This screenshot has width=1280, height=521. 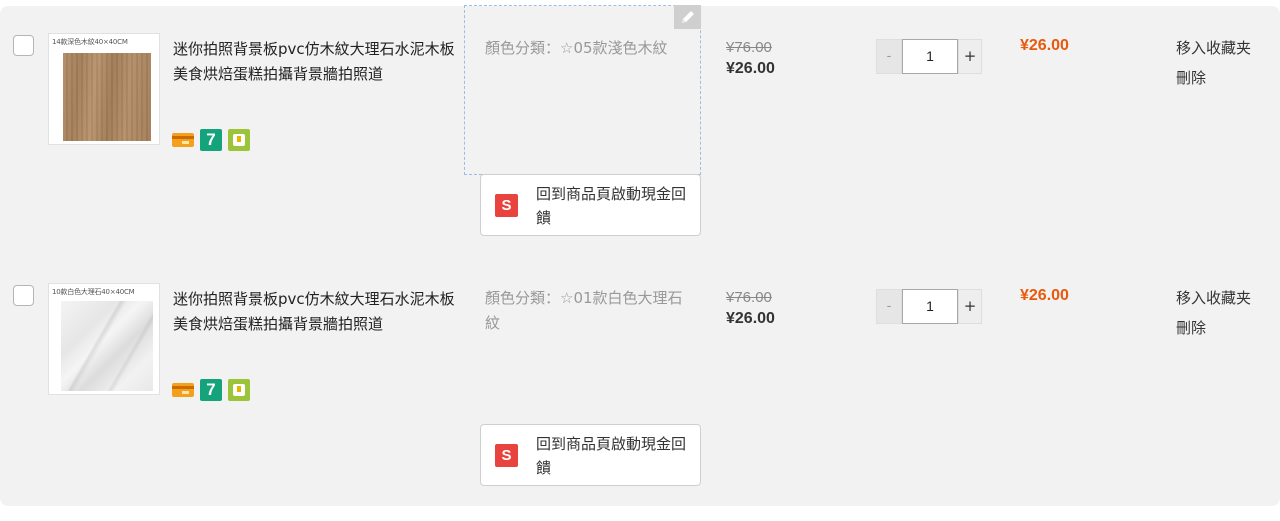 What do you see at coordinates (107, 97) in the screenshot?
I see `wood-texture-image` at bounding box center [107, 97].